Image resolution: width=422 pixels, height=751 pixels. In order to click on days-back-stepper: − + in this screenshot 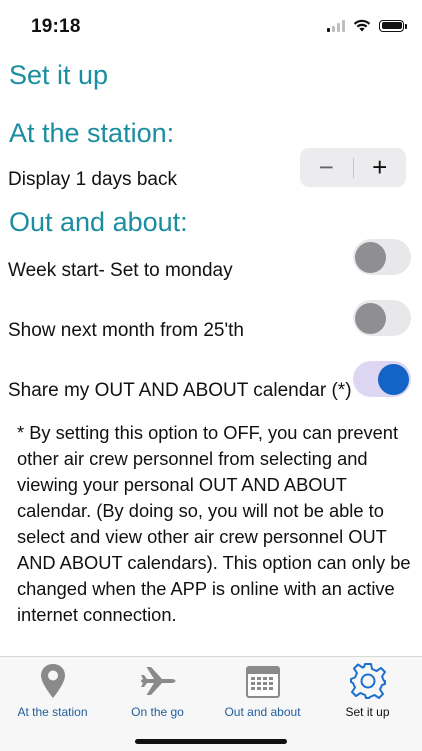, I will do `click(353, 167)`.